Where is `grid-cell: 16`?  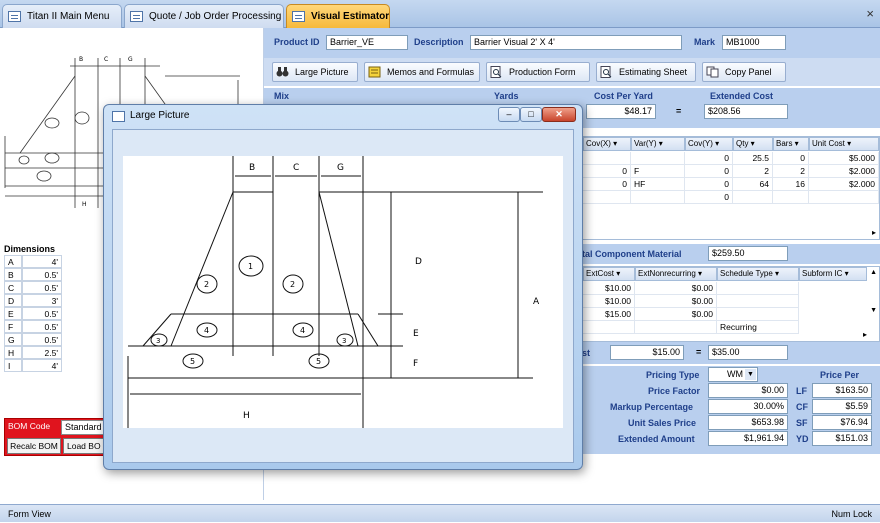
grid-cell: 16 is located at coordinates (791, 184).